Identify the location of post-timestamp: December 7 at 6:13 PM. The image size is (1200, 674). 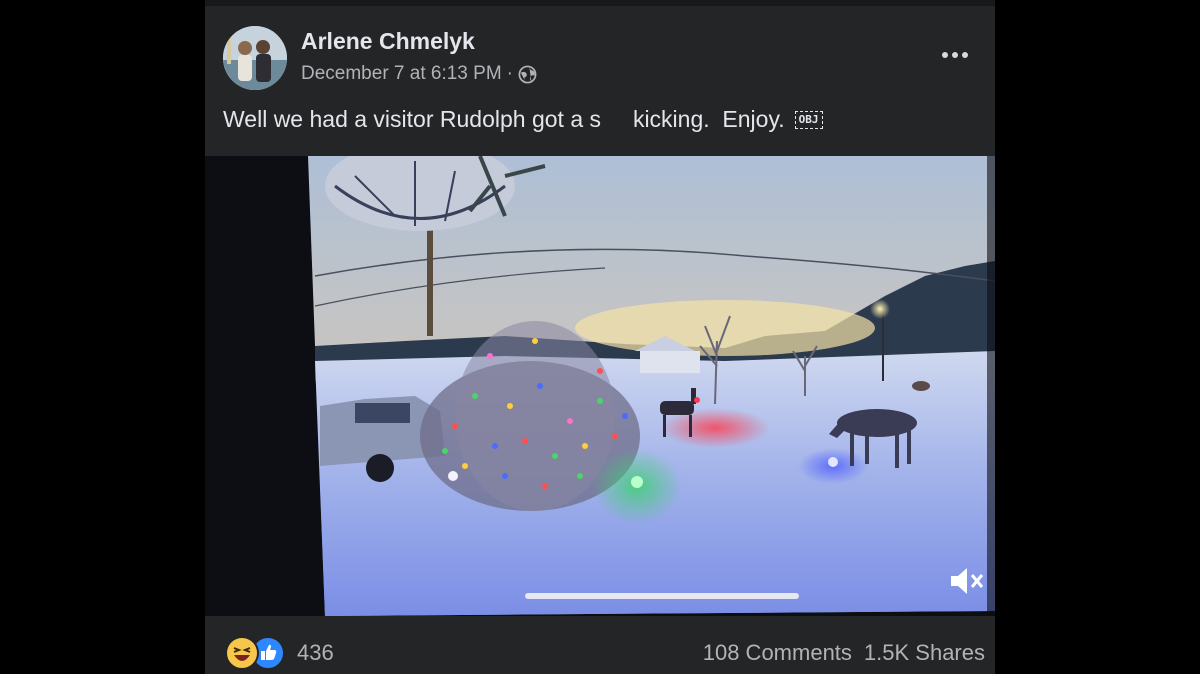
(401, 74).